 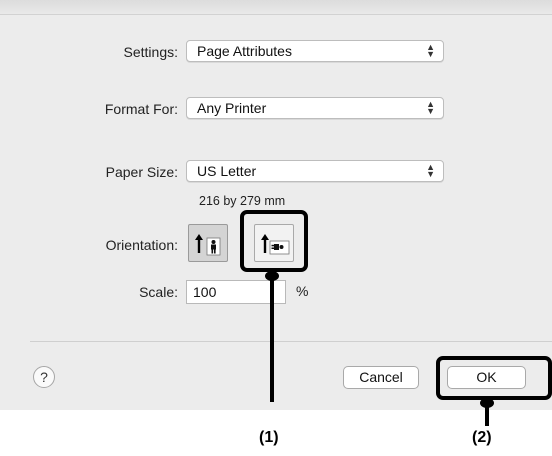 I want to click on cancel-button: Cancel, so click(x=381, y=377).